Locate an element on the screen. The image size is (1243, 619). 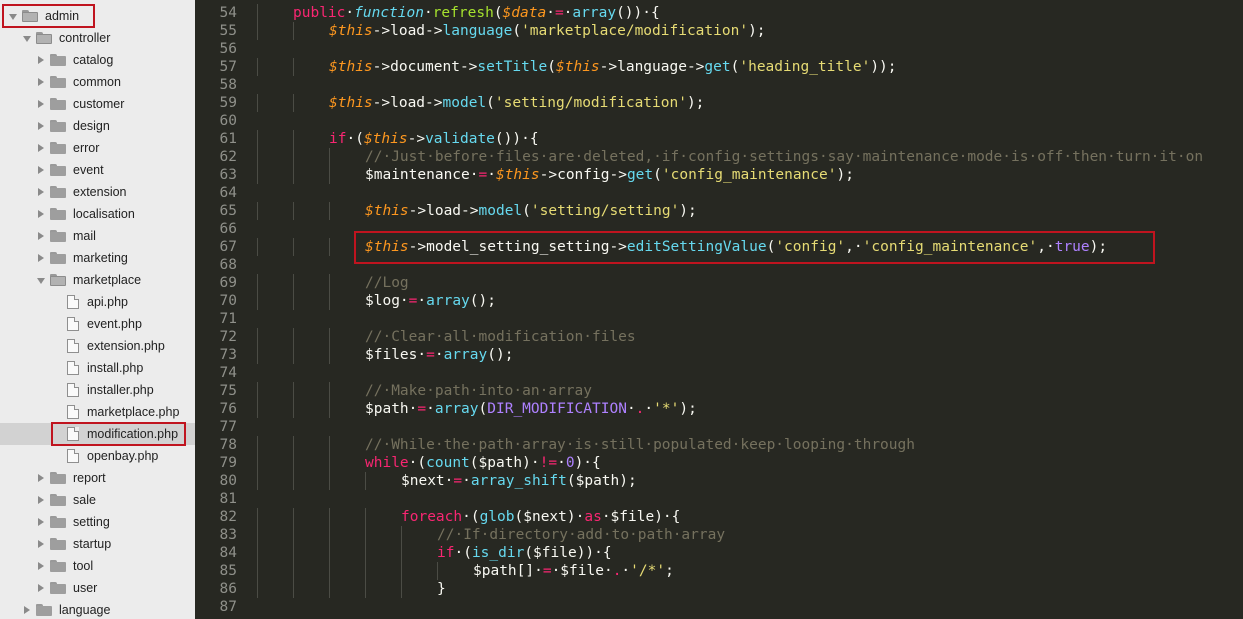
folder-item: mail is located at coordinates (97, 236).